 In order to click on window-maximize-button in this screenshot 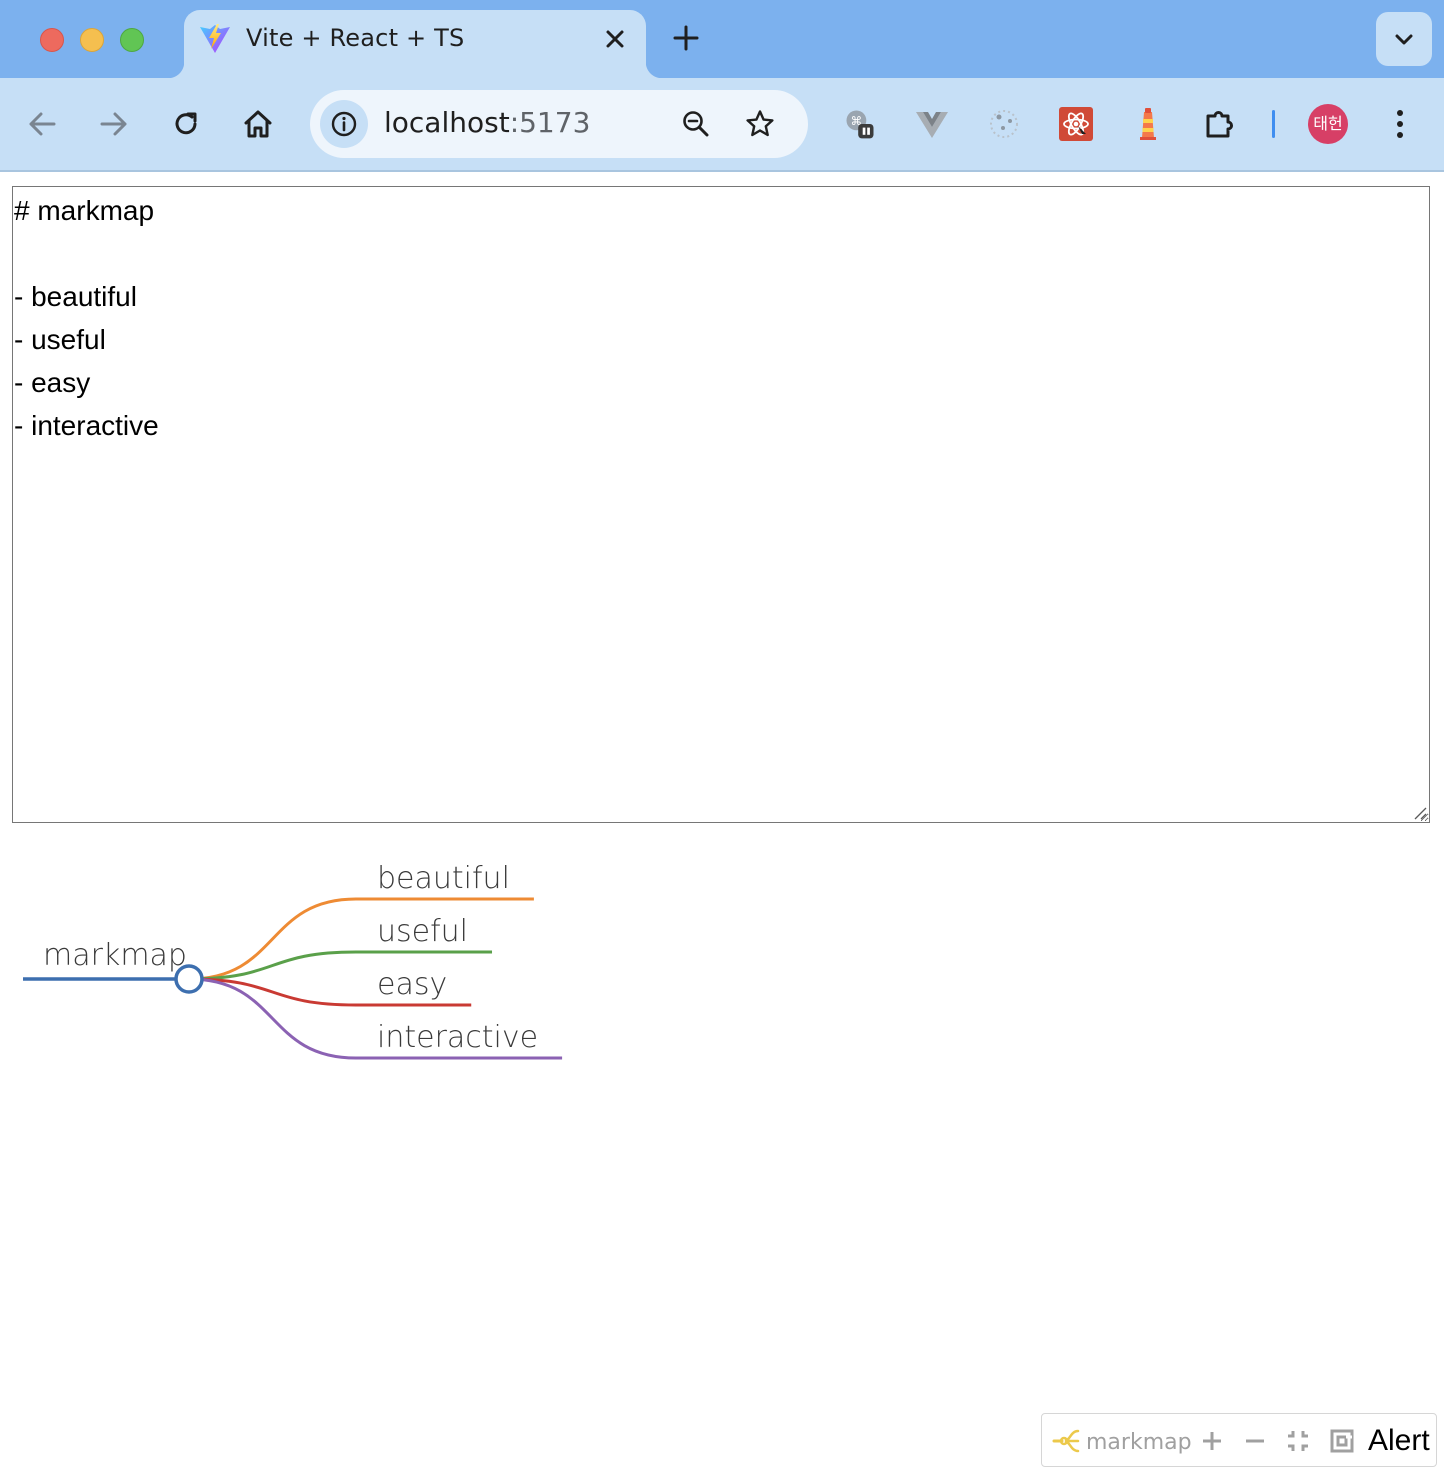, I will do `click(132, 40)`.